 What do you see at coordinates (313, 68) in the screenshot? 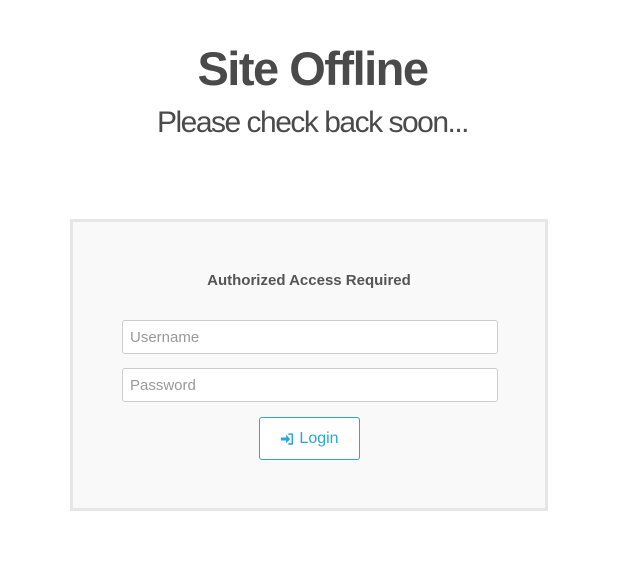
I see `page-title: Site Offline` at bounding box center [313, 68].